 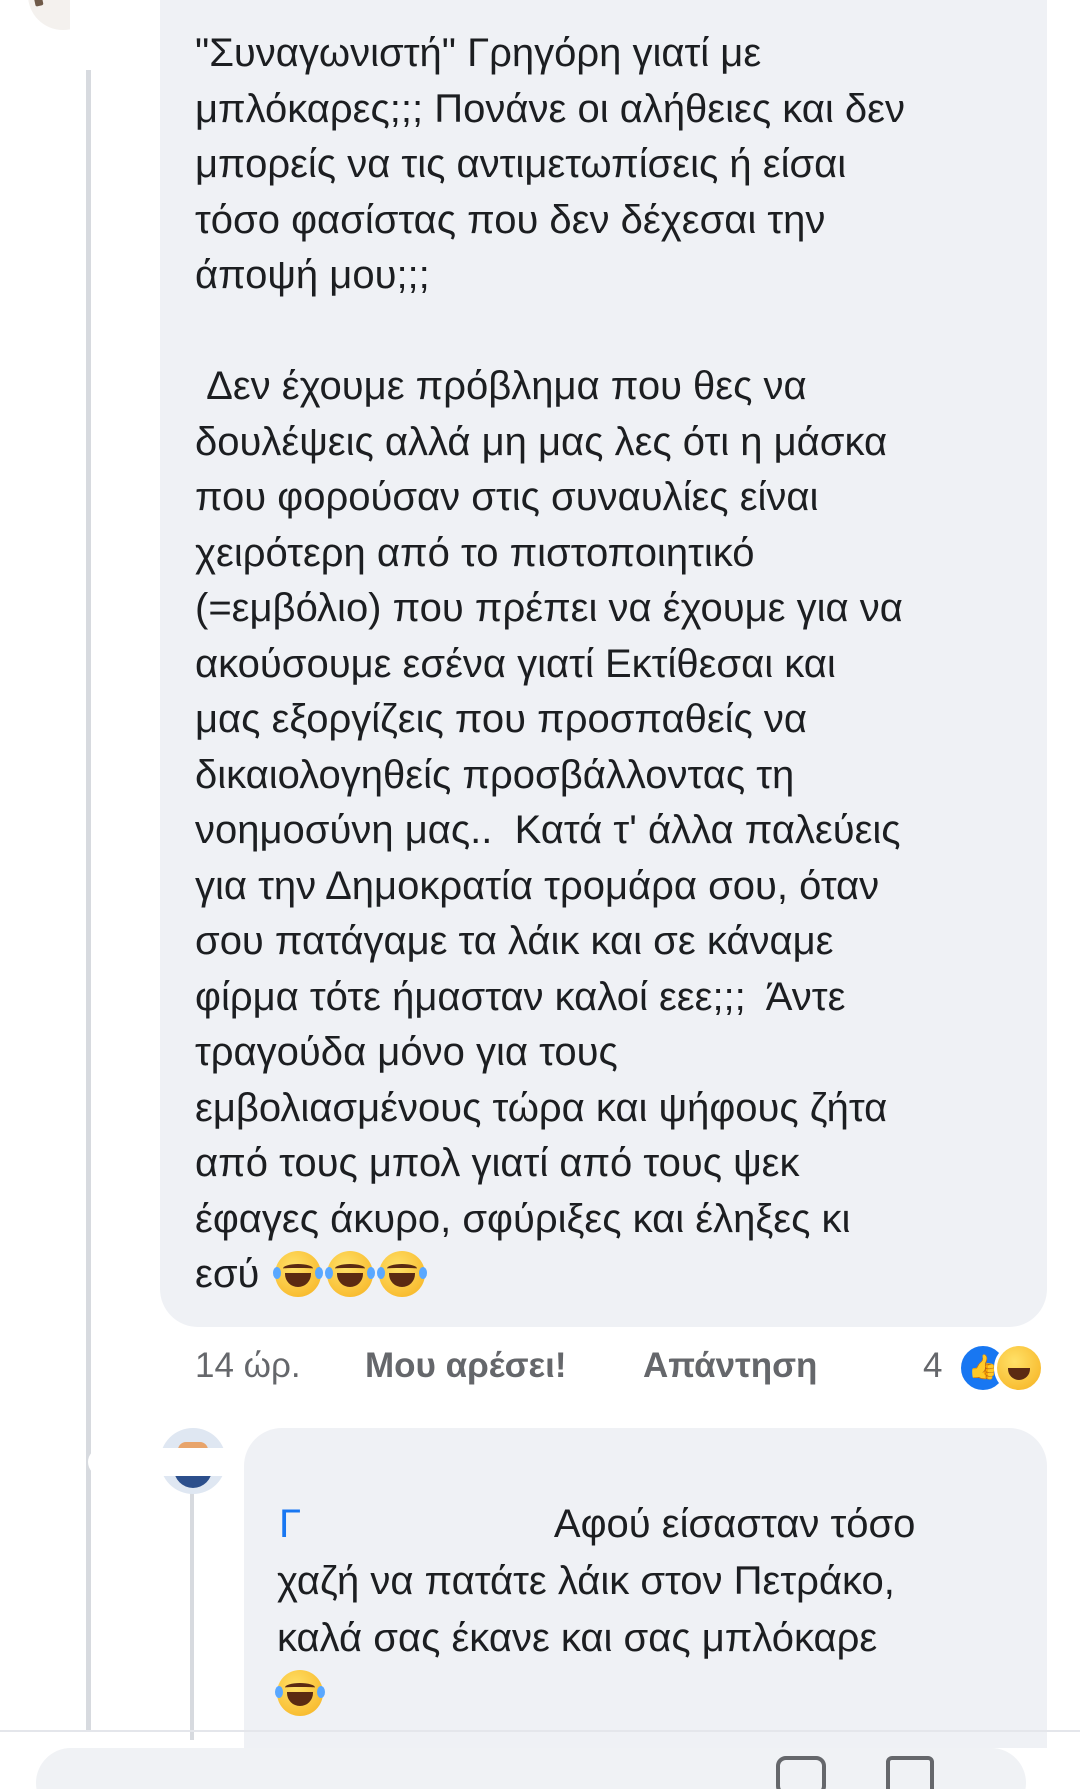 What do you see at coordinates (801, 1772) in the screenshot?
I see `sticker-icon` at bounding box center [801, 1772].